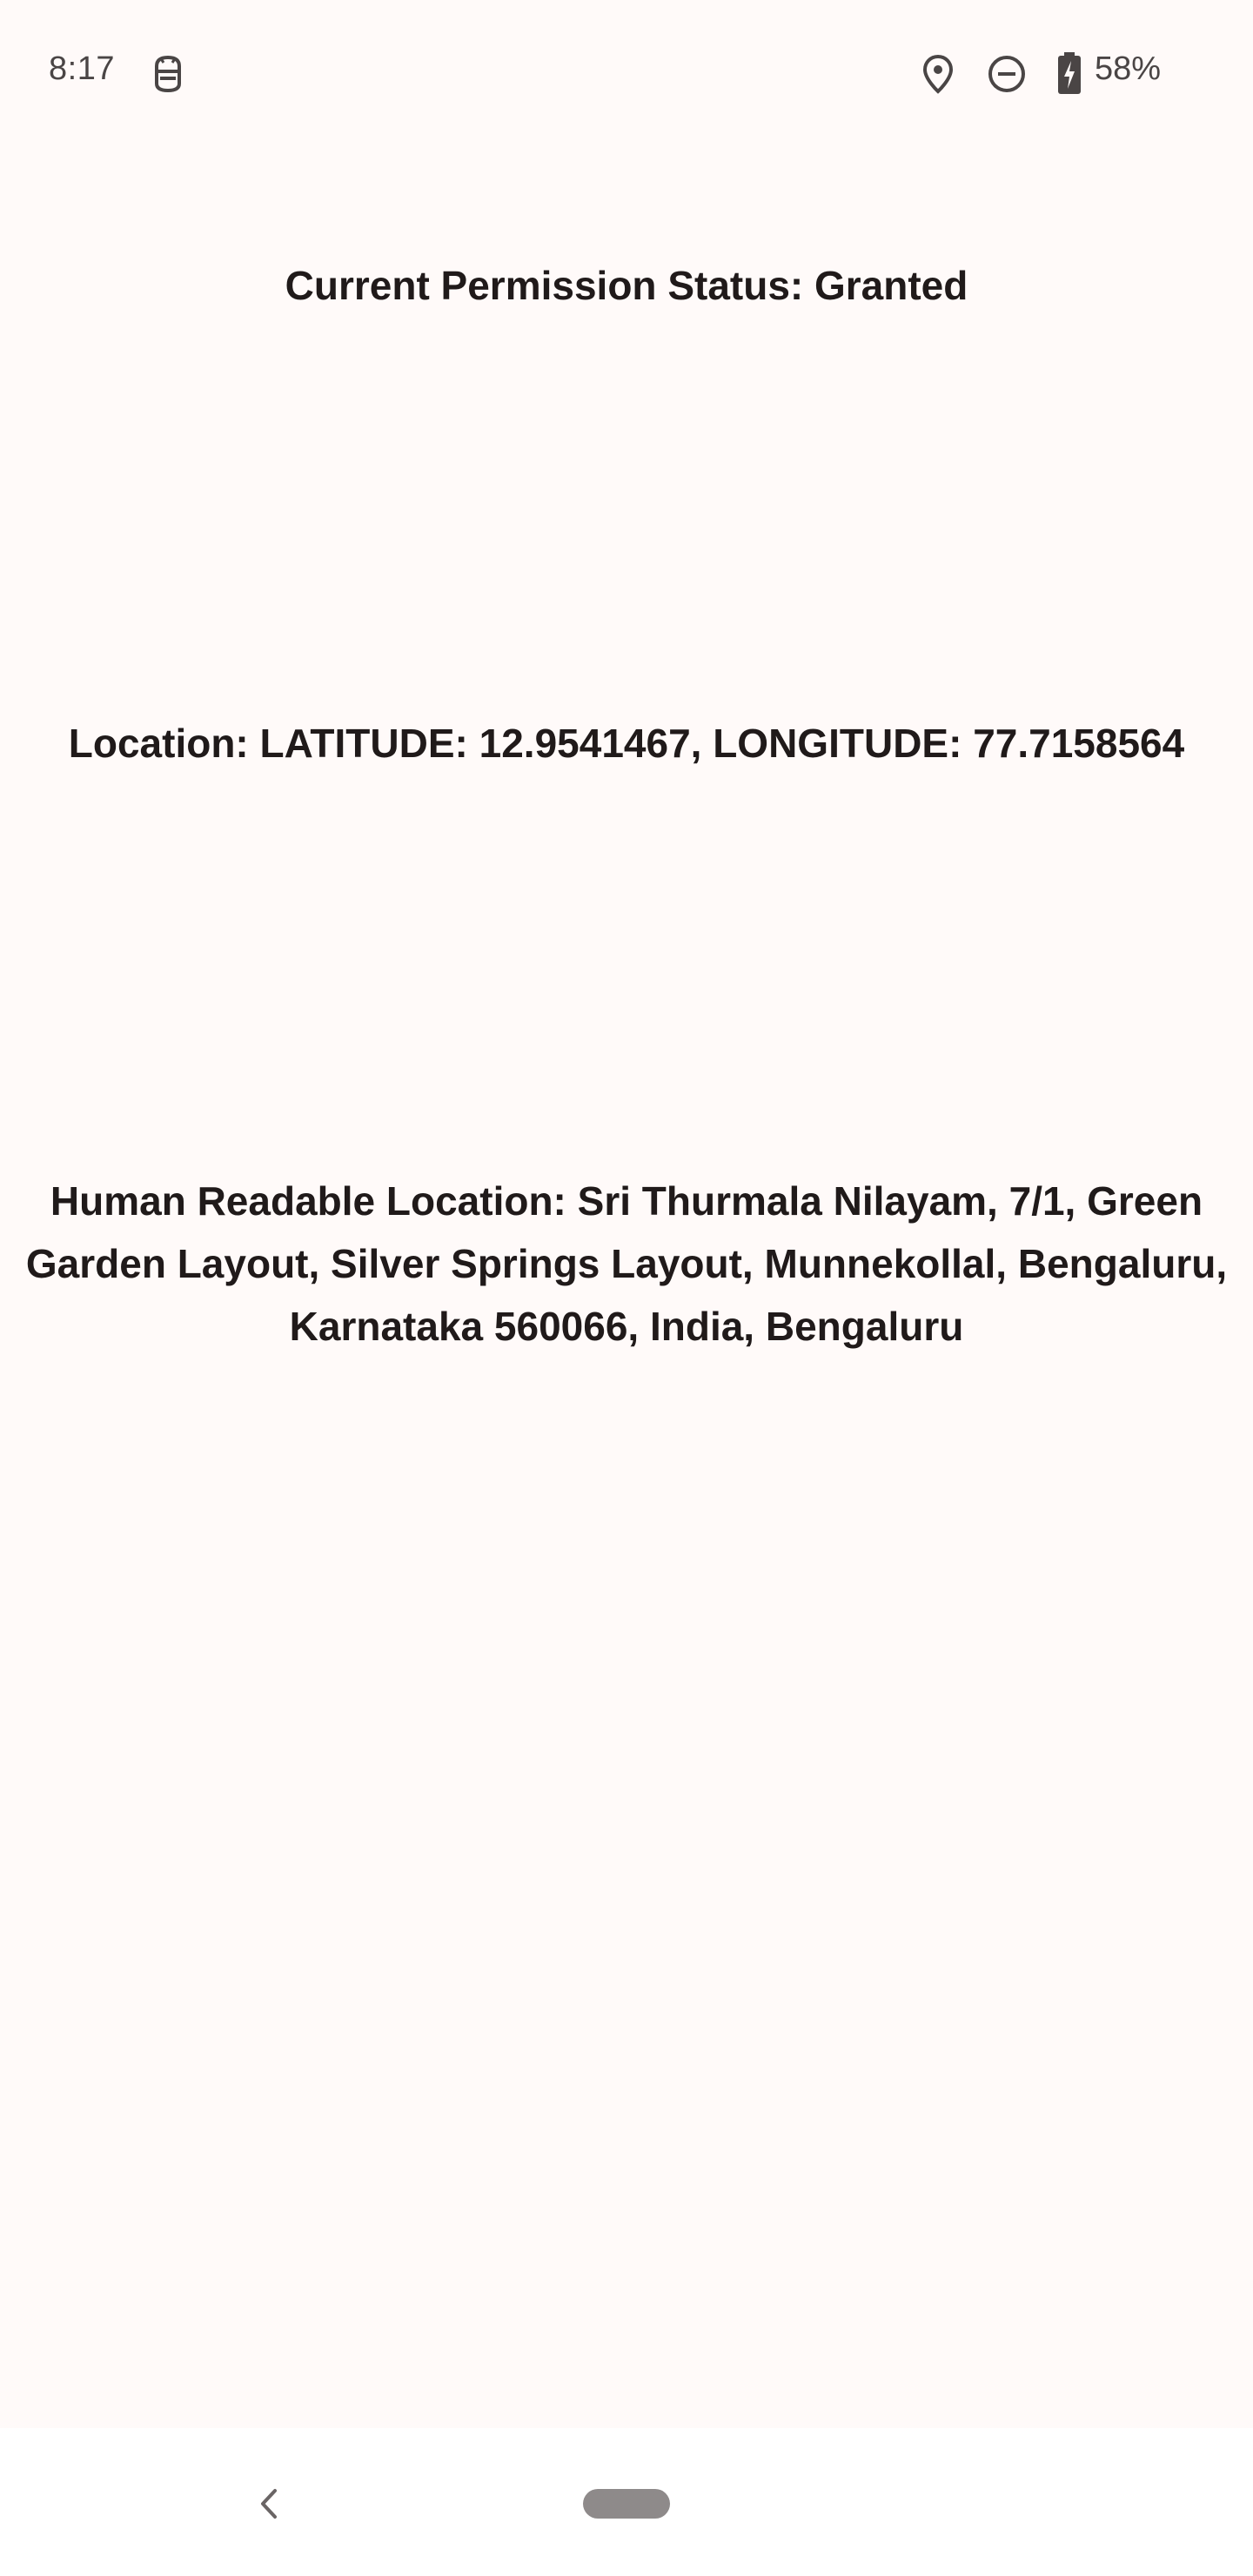 The image size is (1253, 2576). Describe the element at coordinates (269, 2504) in the screenshot. I see `back-chevron-icon` at that location.